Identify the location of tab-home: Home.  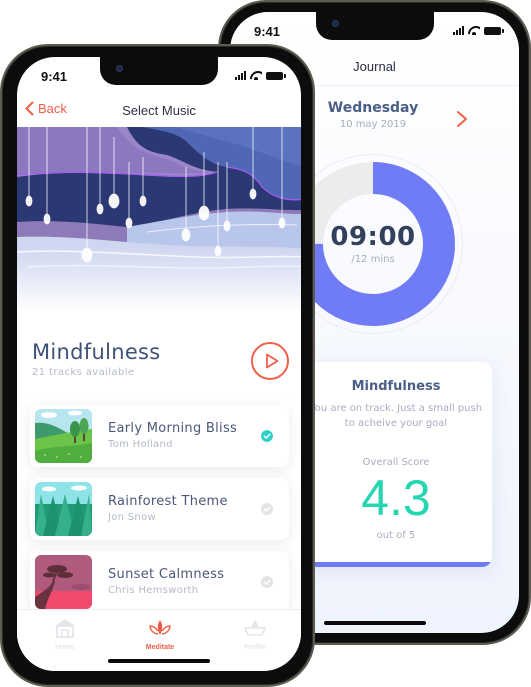
(65, 634).